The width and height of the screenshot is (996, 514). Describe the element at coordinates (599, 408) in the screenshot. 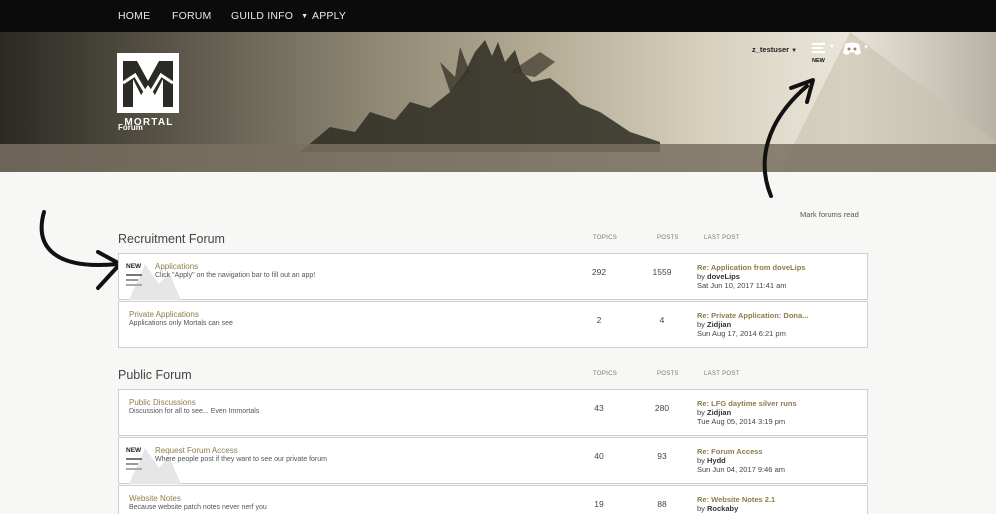

I see `topics-count: 43` at that location.